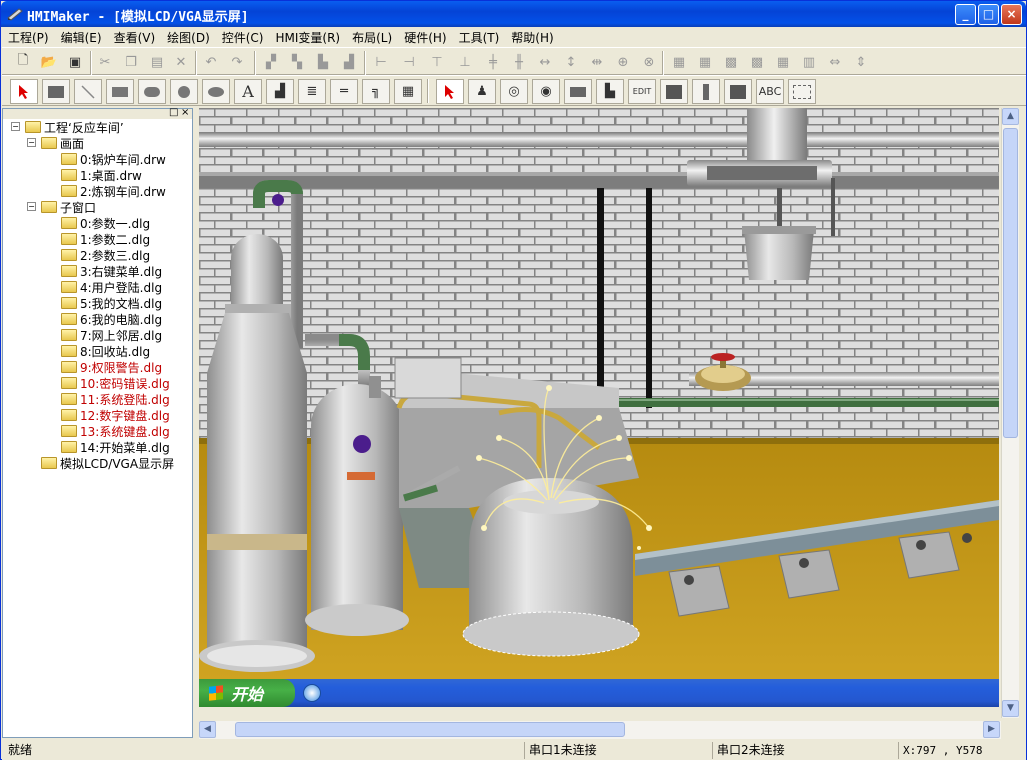 The height and width of the screenshot is (760, 1027). Describe the element at coordinates (207, 729) in the screenshot. I see `scroll-left-button: ◀` at that location.